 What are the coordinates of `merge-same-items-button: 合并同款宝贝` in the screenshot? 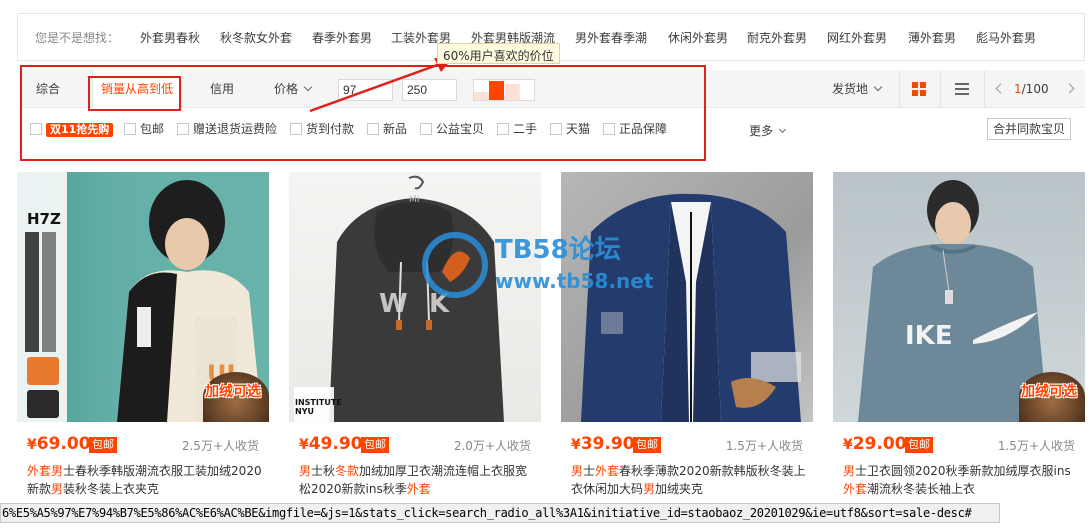 It's located at (1029, 129).